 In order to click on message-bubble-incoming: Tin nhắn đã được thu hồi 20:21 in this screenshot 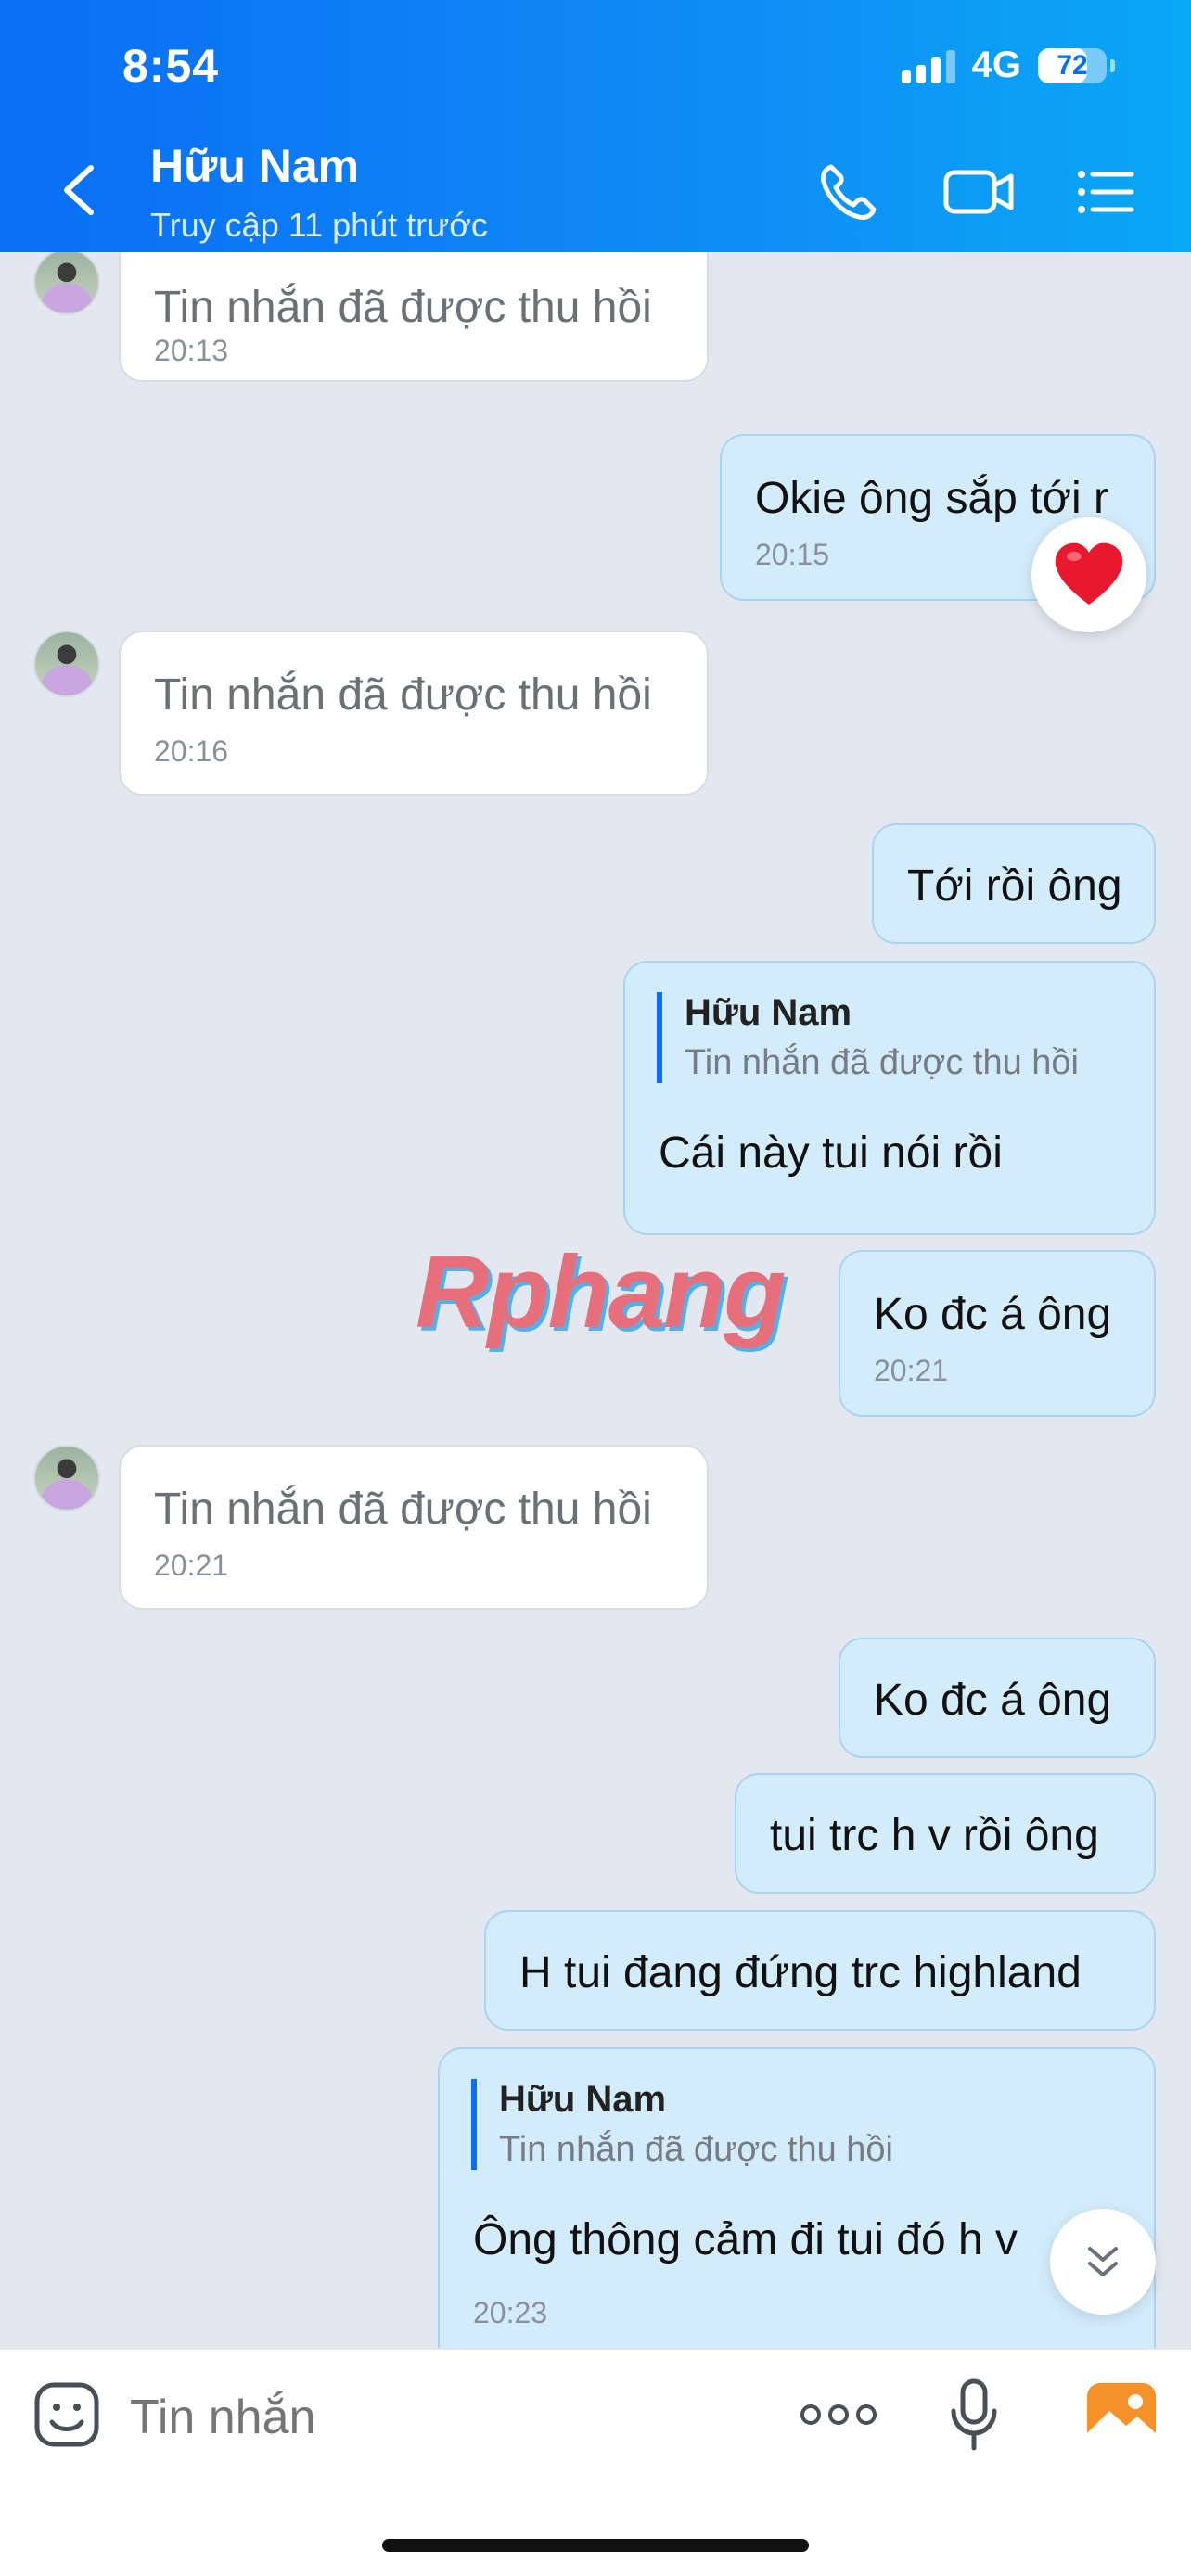, I will do `click(414, 1527)`.